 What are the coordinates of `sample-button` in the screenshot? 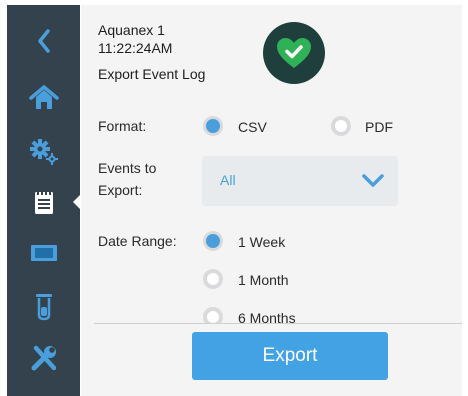 It's located at (43, 307).